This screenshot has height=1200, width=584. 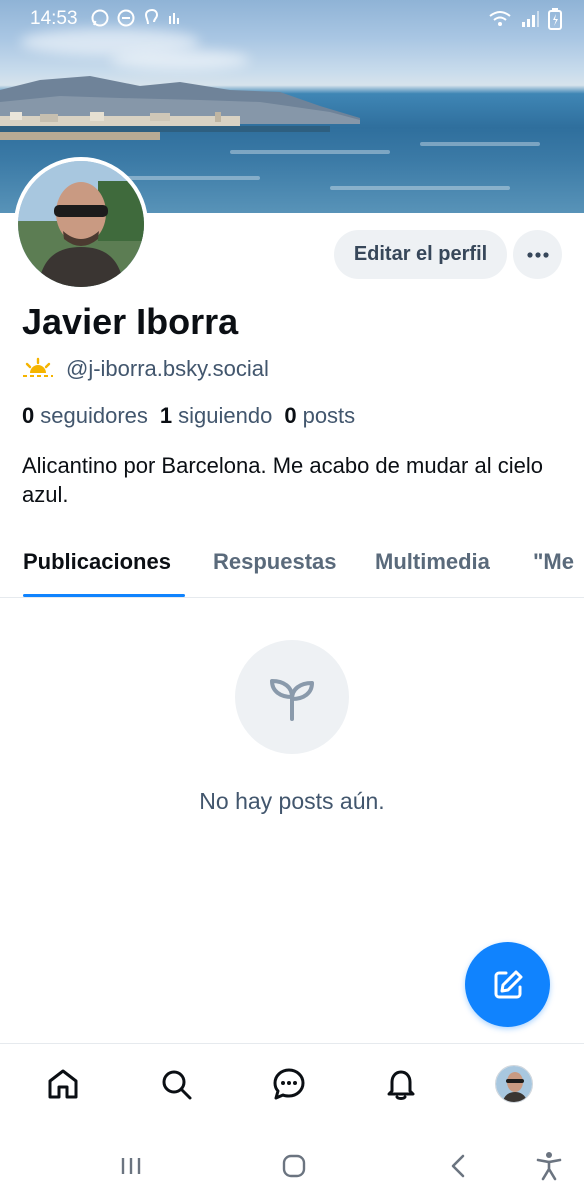 I want to click on system-home-button, so click(x=294, y=1166).